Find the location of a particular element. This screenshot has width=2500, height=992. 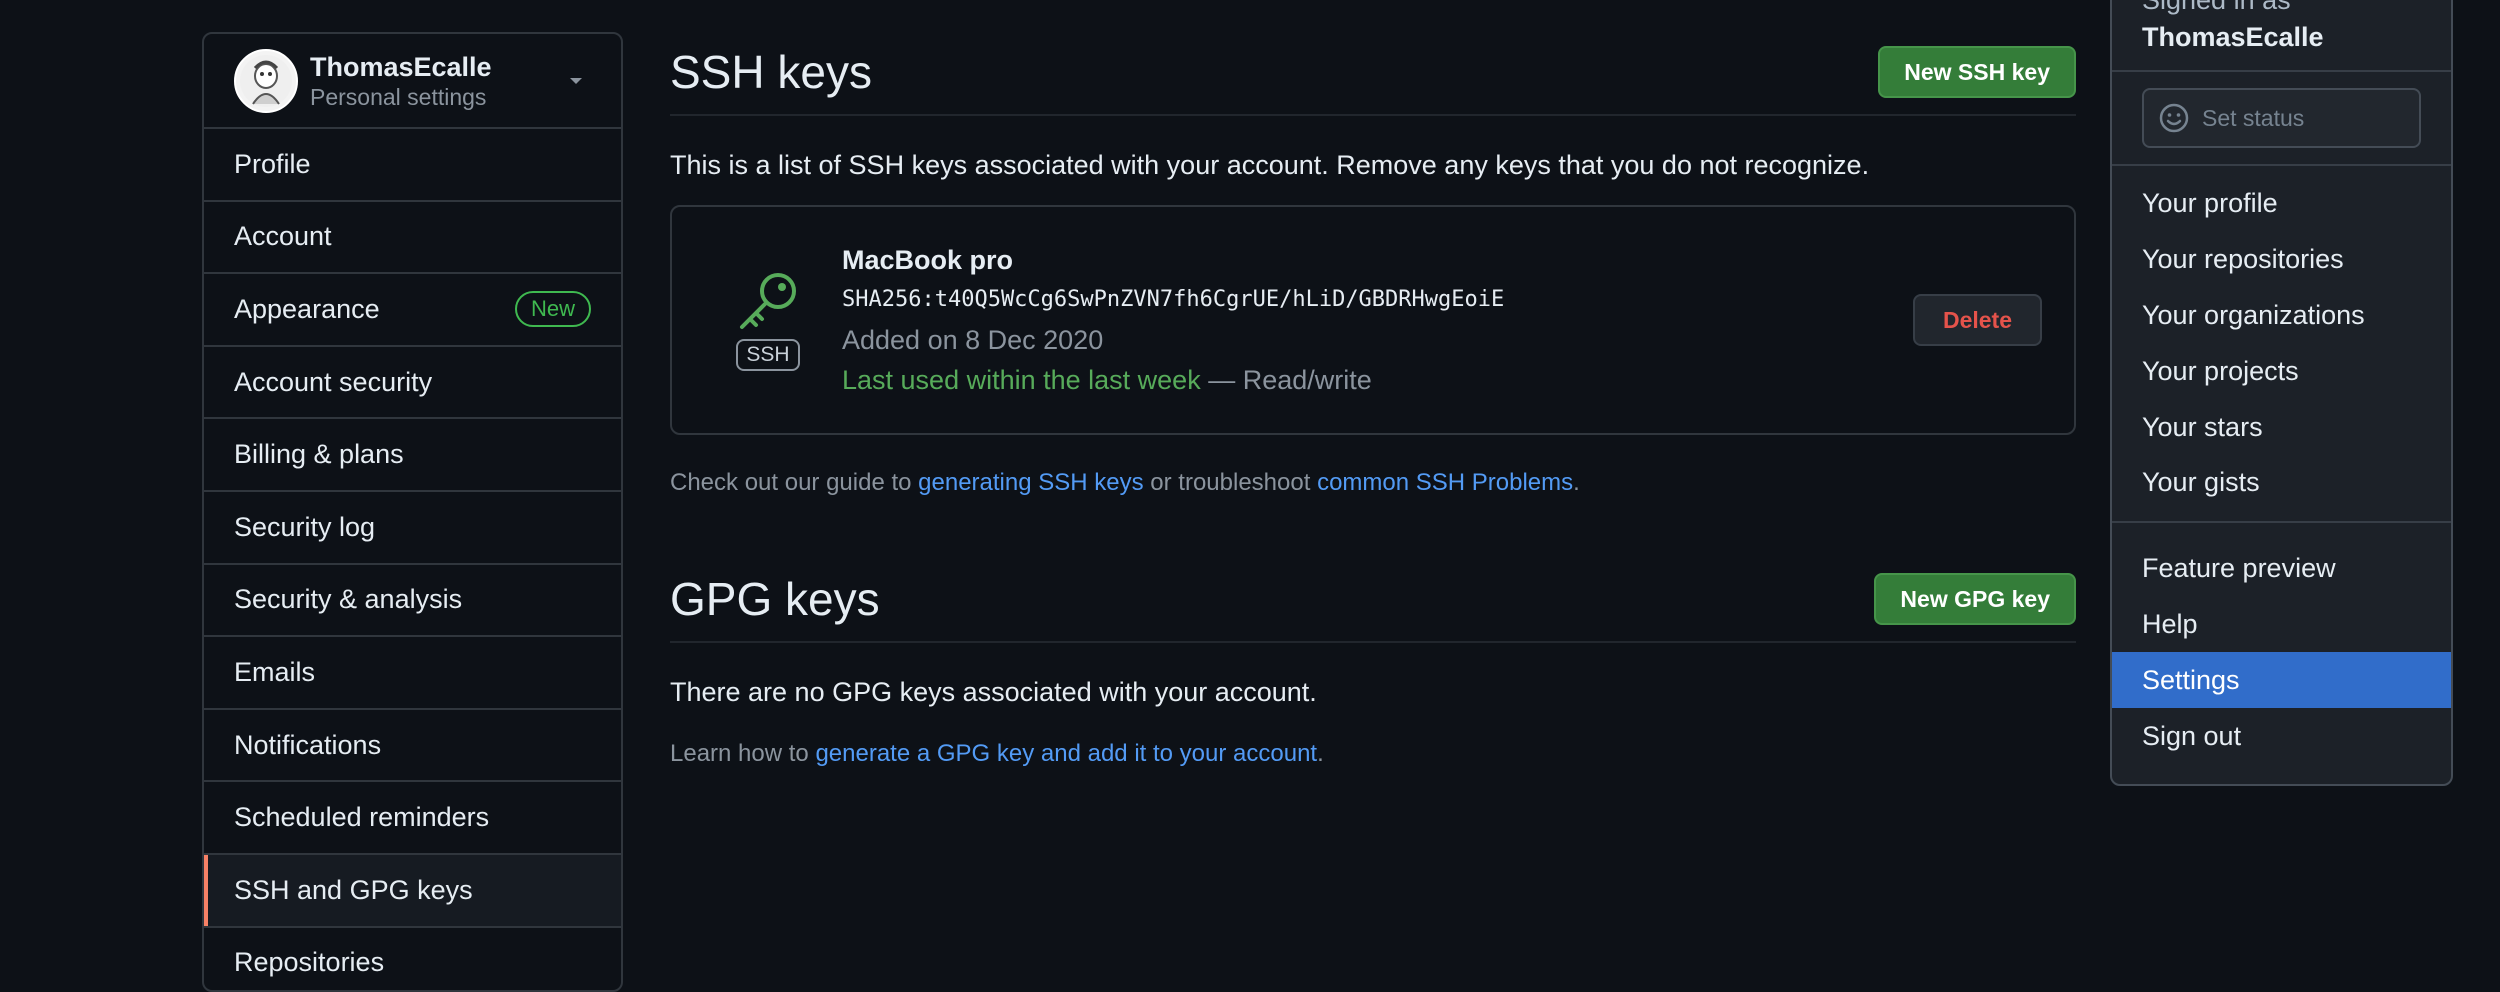

avatar is located at coordinates (266, 80).